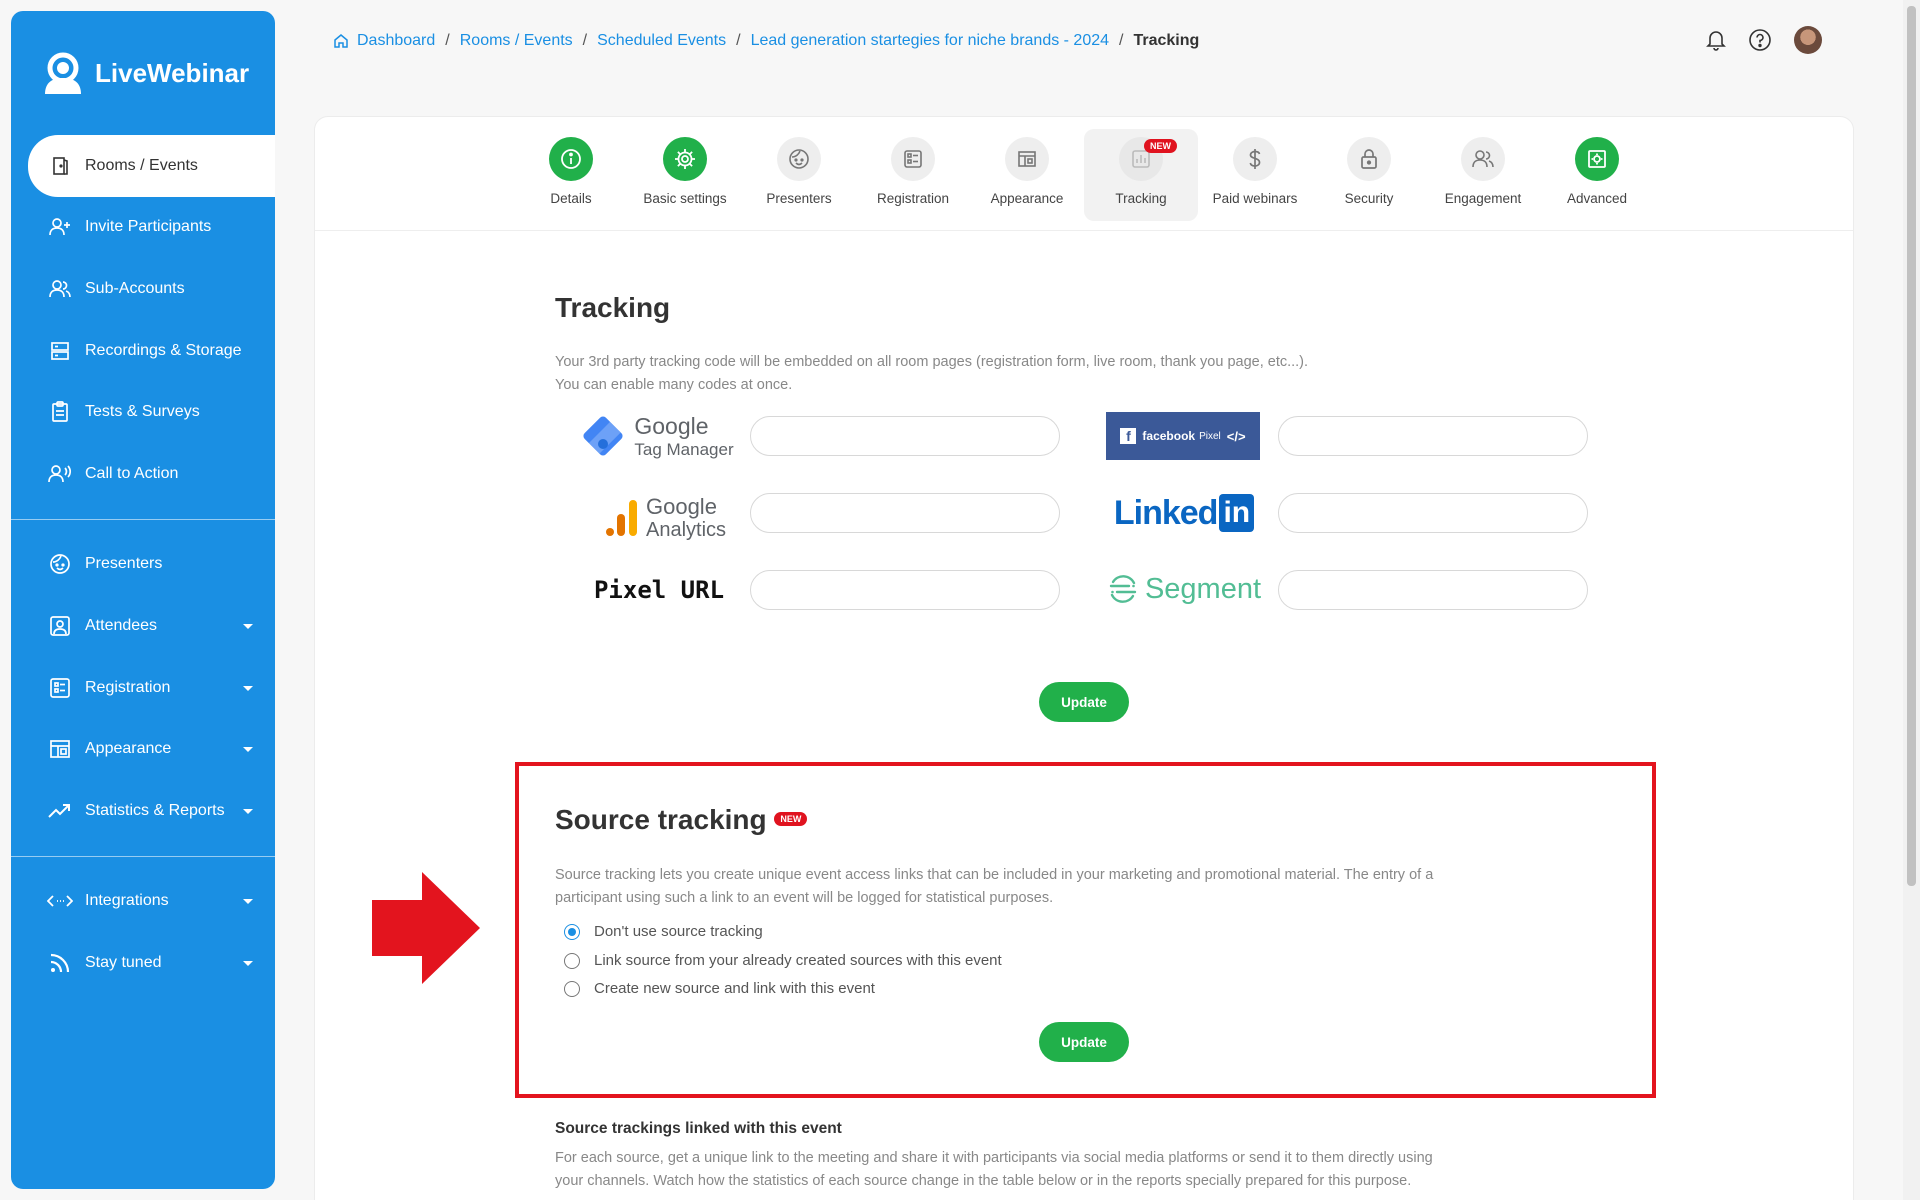  I want to click on linkedin-logo: Linked in, so click(1184, 513).